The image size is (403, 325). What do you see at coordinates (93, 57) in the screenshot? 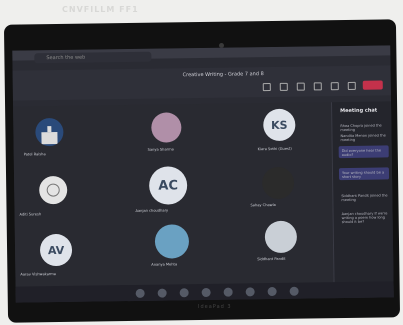
I see `search-input: Search the web` at bounding box center [93, 57].